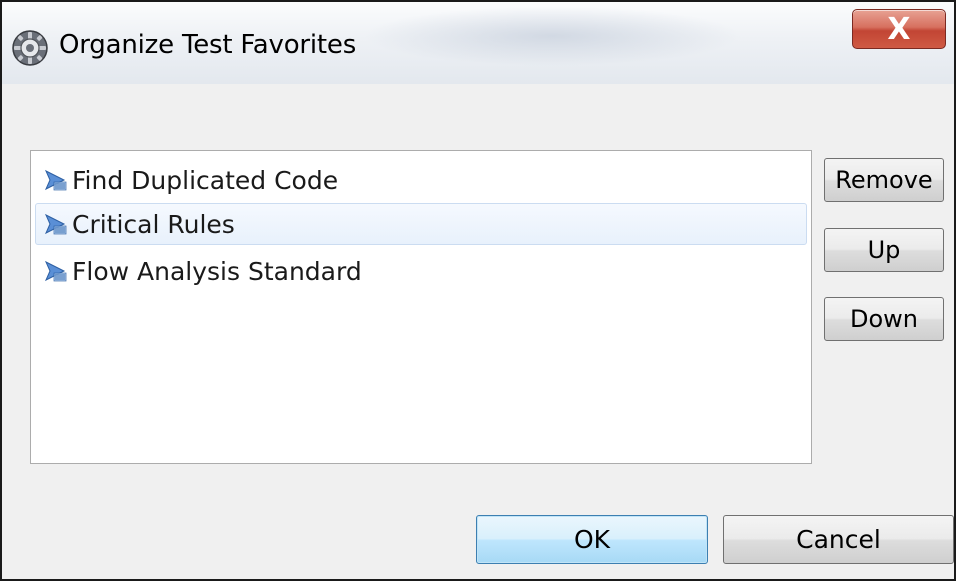 This screenshot has width=956, height=581. I want to click on list-item-label: Flow Analysis Standard, so click(217, 271).